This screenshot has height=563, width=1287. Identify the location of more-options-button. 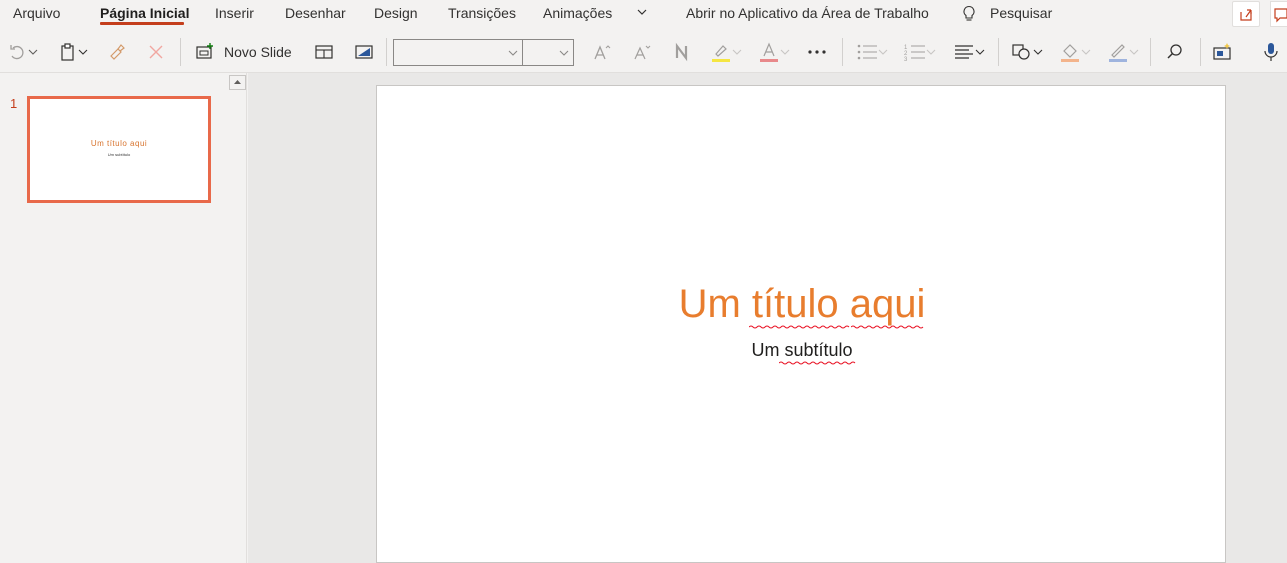
(817, 52).